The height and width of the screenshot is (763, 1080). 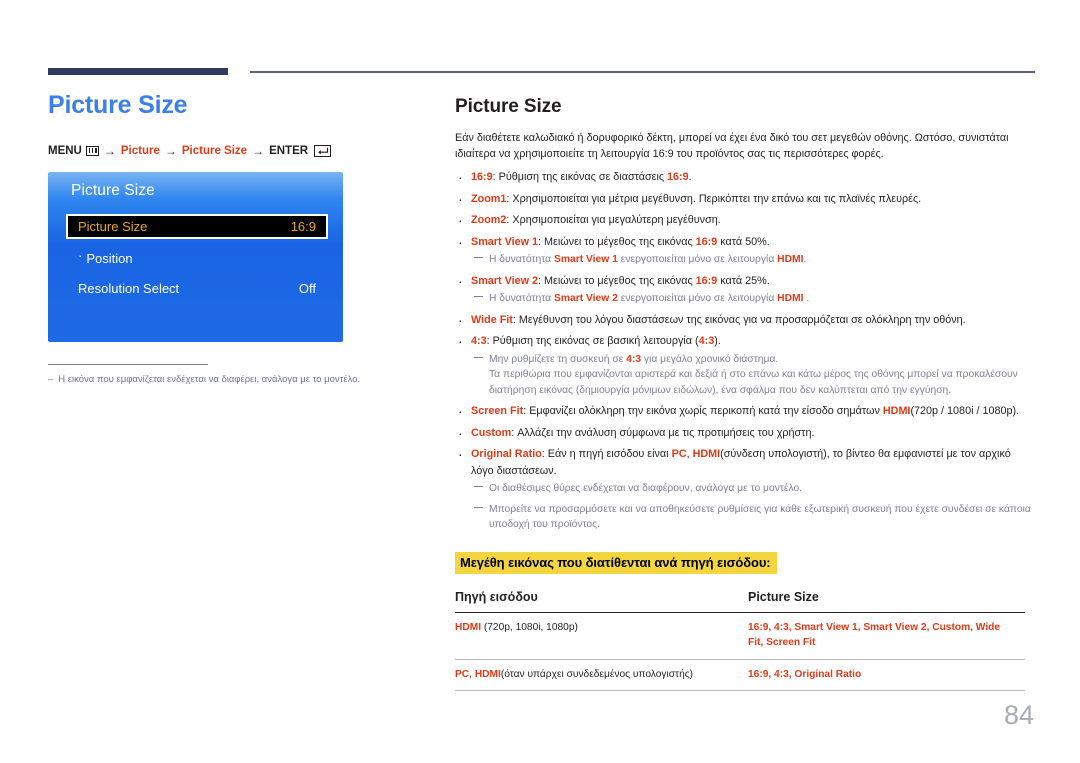 I want to click on bullet-text-b: (720p / 1080i / 1080p)., so click(x=965, y=411).